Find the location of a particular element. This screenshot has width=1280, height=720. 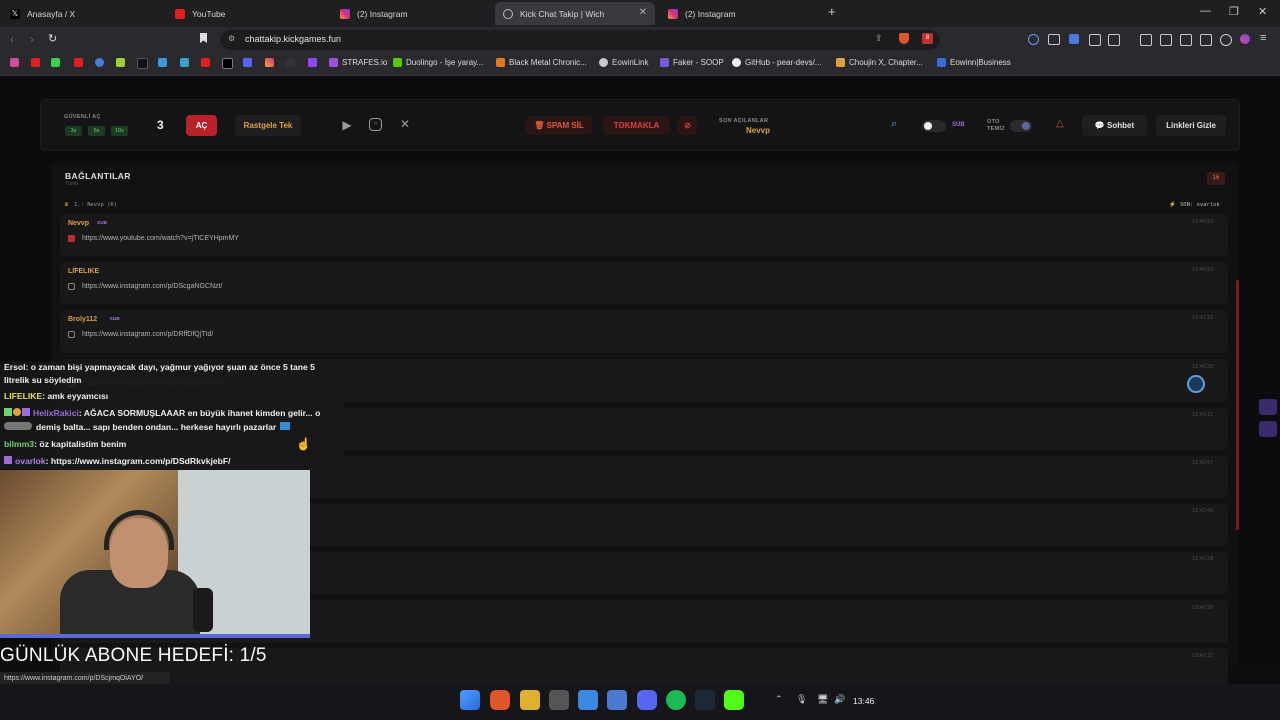

sub-toggle-label: SUB is located at coordinates (958, 125).